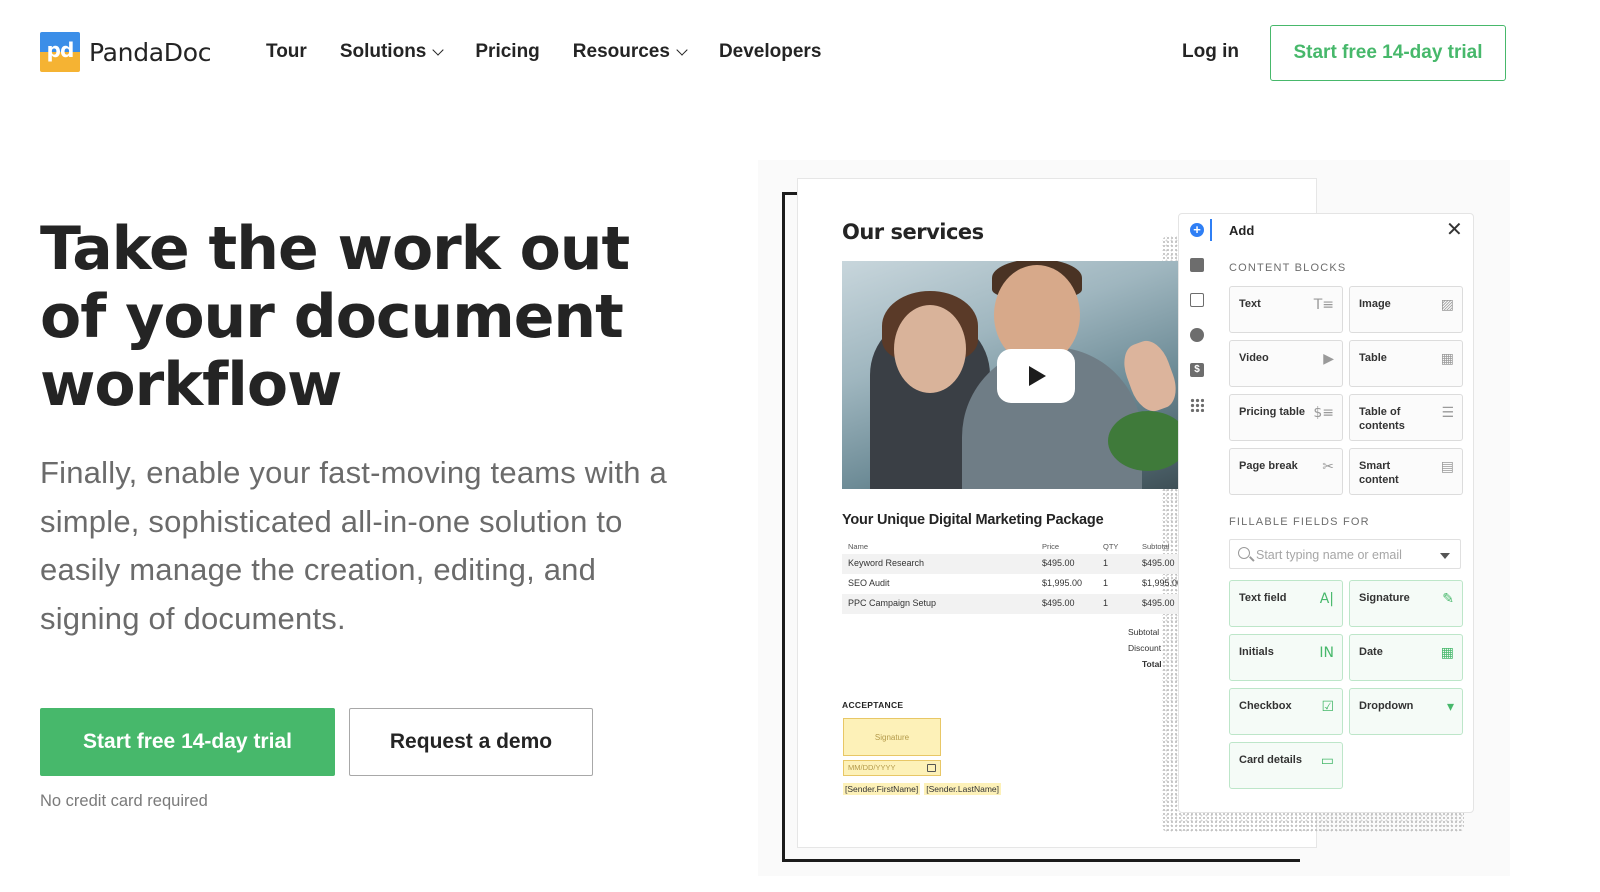 This screenshot has width=1600, height=892. What do you see at coordinates (1009, 546) in the screenshot?
I see `table-header: Name Price QTY Subtotal` at bounding box center [1009, 546].